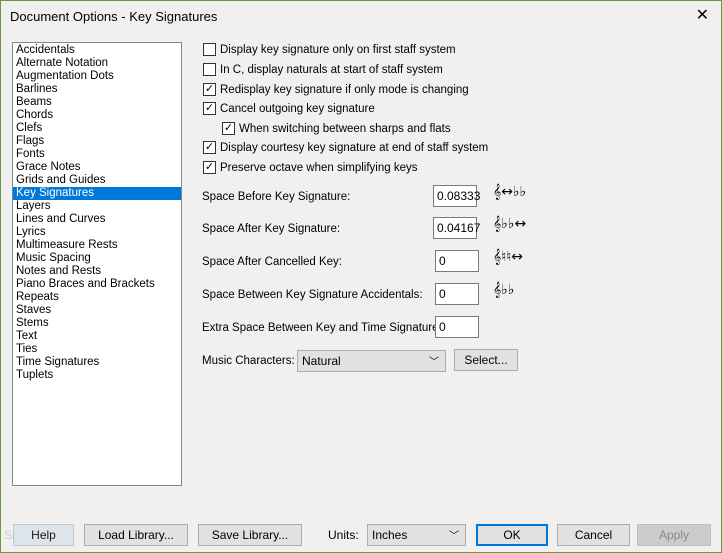 This screenshot has height=553, width=722. What do you see at coordinates (321, 361) in the screenshot?
I see `music-characters-value: Natural` at bounding box center [321, 361].